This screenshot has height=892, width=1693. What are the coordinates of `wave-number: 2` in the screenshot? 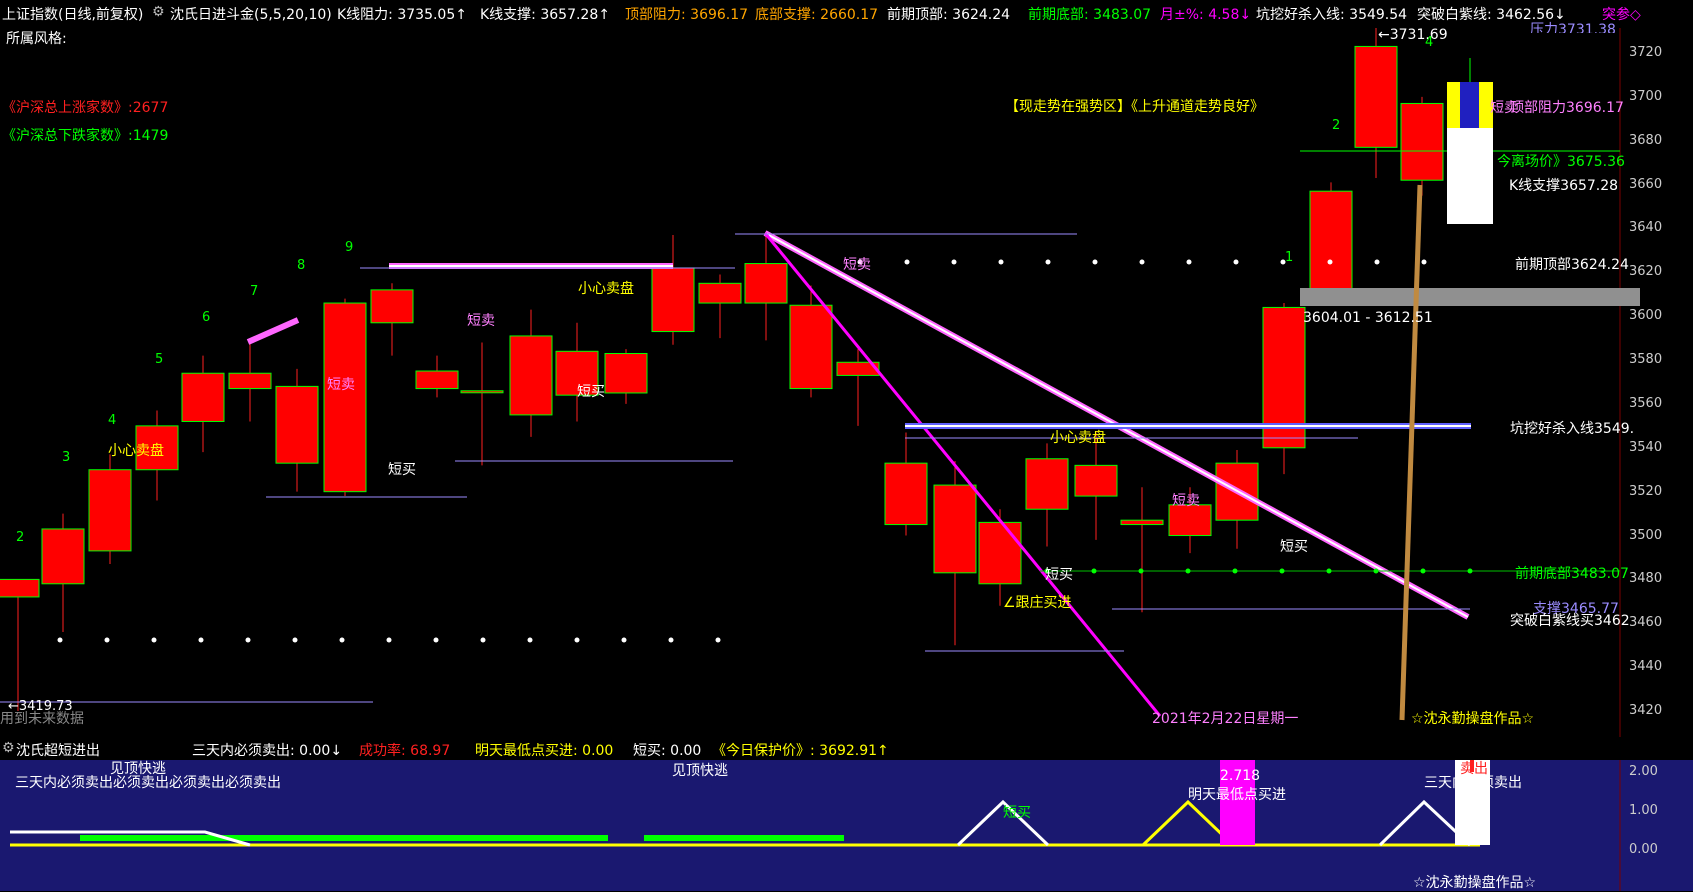 It's located at (20, 537).